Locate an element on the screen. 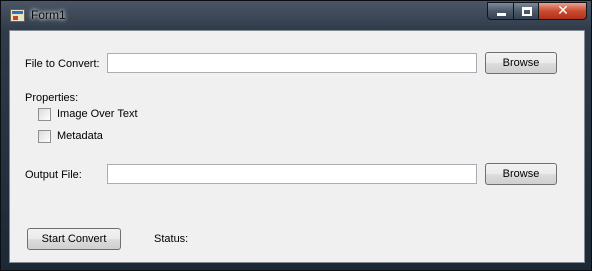 The image size is (592, 271). close-button: ✕ is located at coordinates (563, 11).